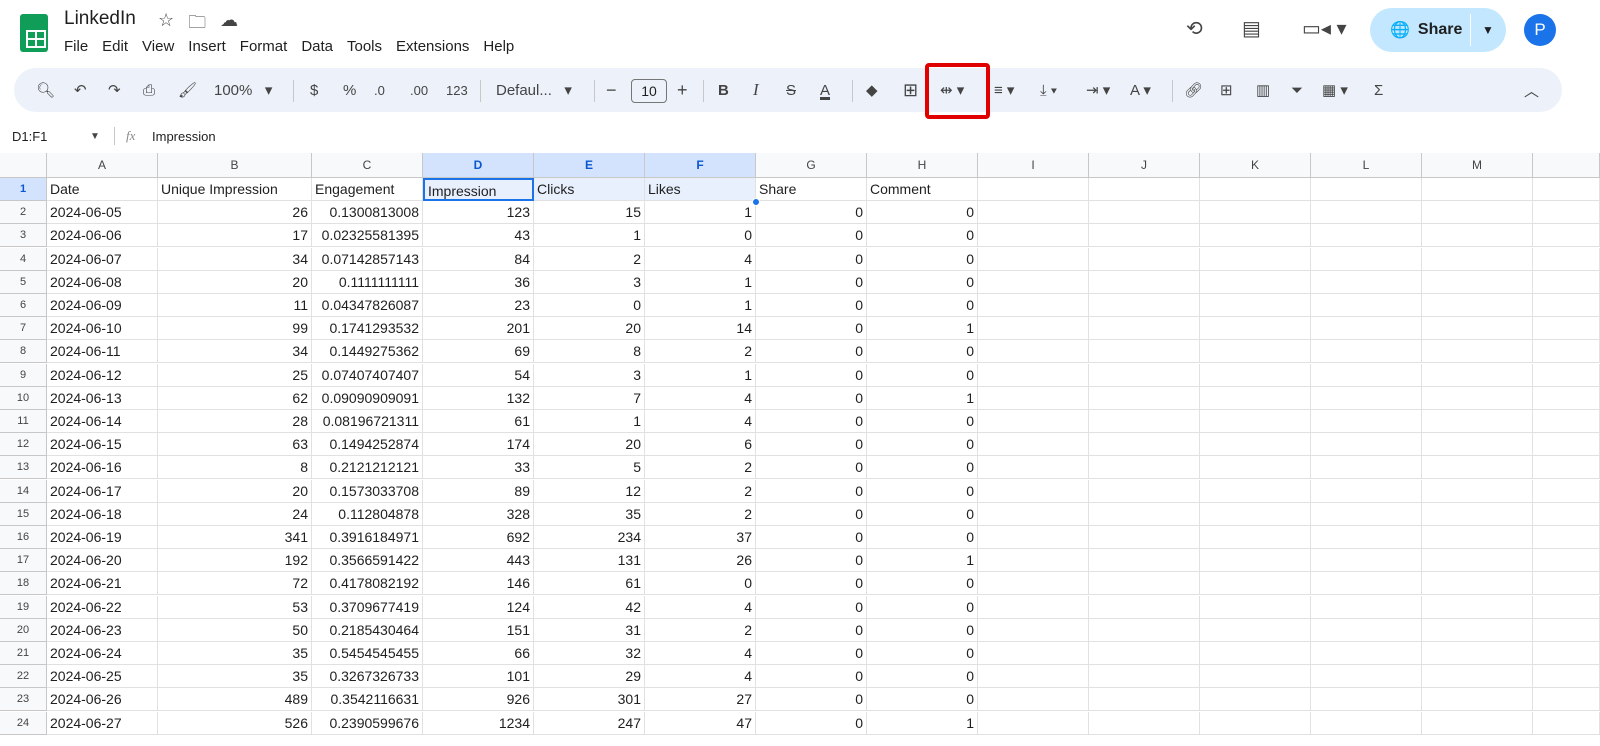  I want to click on data-cell: 3, so click(589, 375).